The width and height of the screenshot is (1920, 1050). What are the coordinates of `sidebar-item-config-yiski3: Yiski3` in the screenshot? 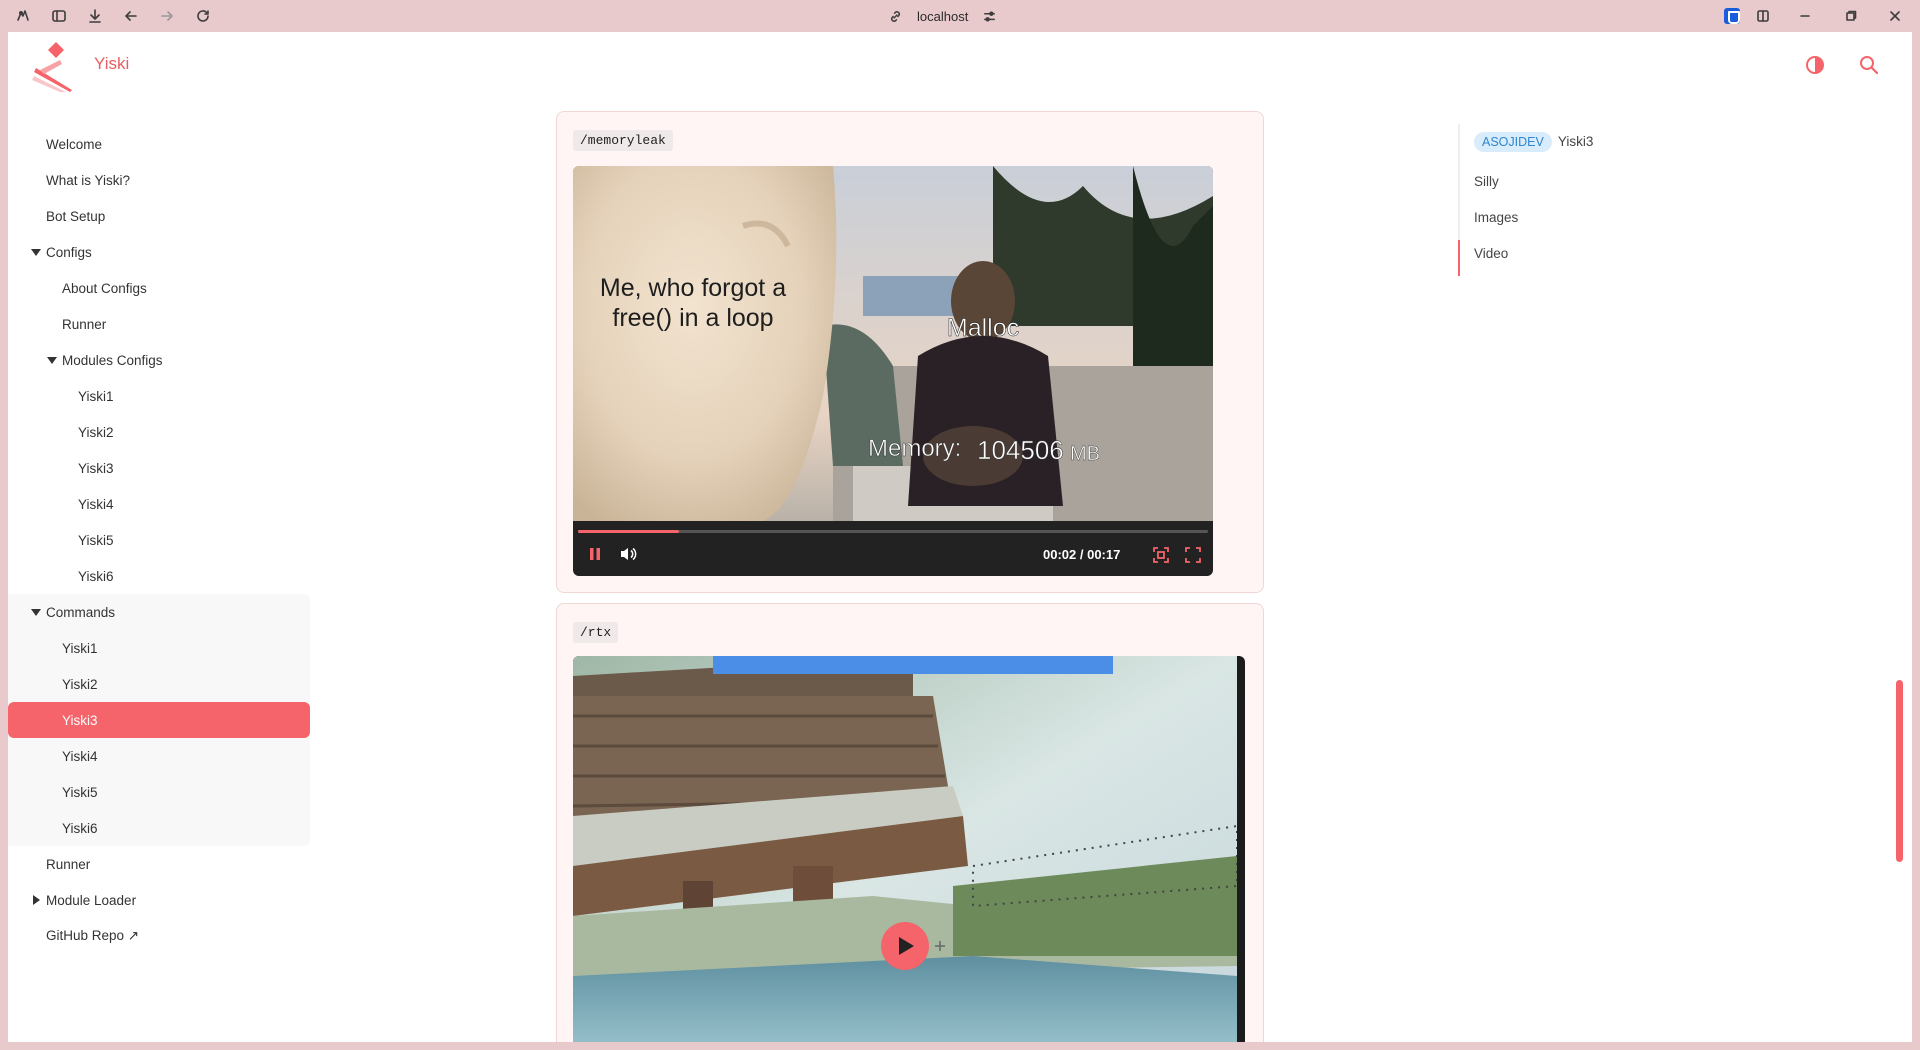 It's located at (159, 468).